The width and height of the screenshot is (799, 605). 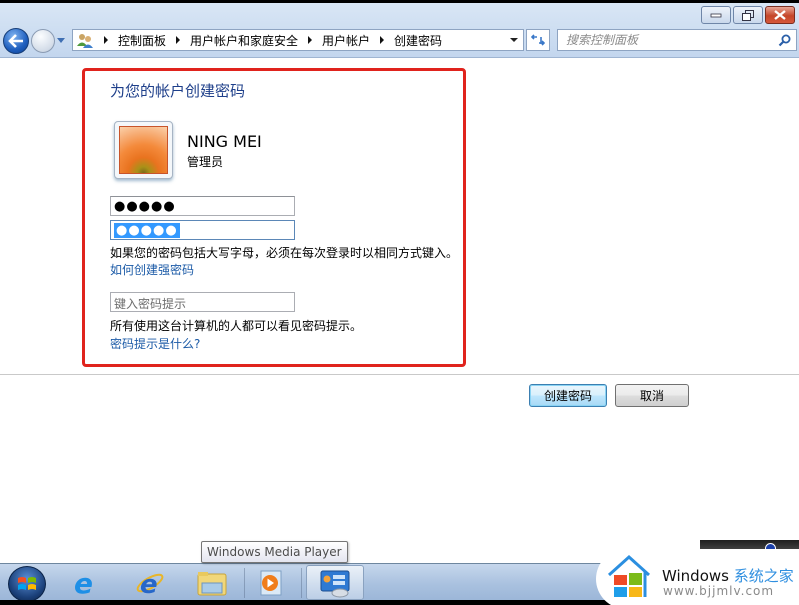 I want to click on media-player-icon, so click(x=271, y=582).